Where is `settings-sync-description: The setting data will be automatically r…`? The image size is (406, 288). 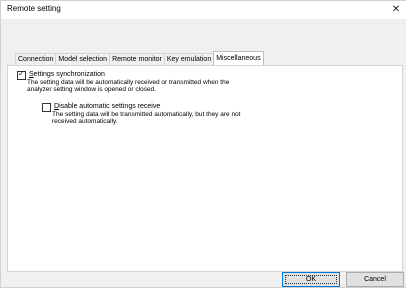 settings-sync-description: The setting data will be automatically r… is located at coordinates (128, 86).